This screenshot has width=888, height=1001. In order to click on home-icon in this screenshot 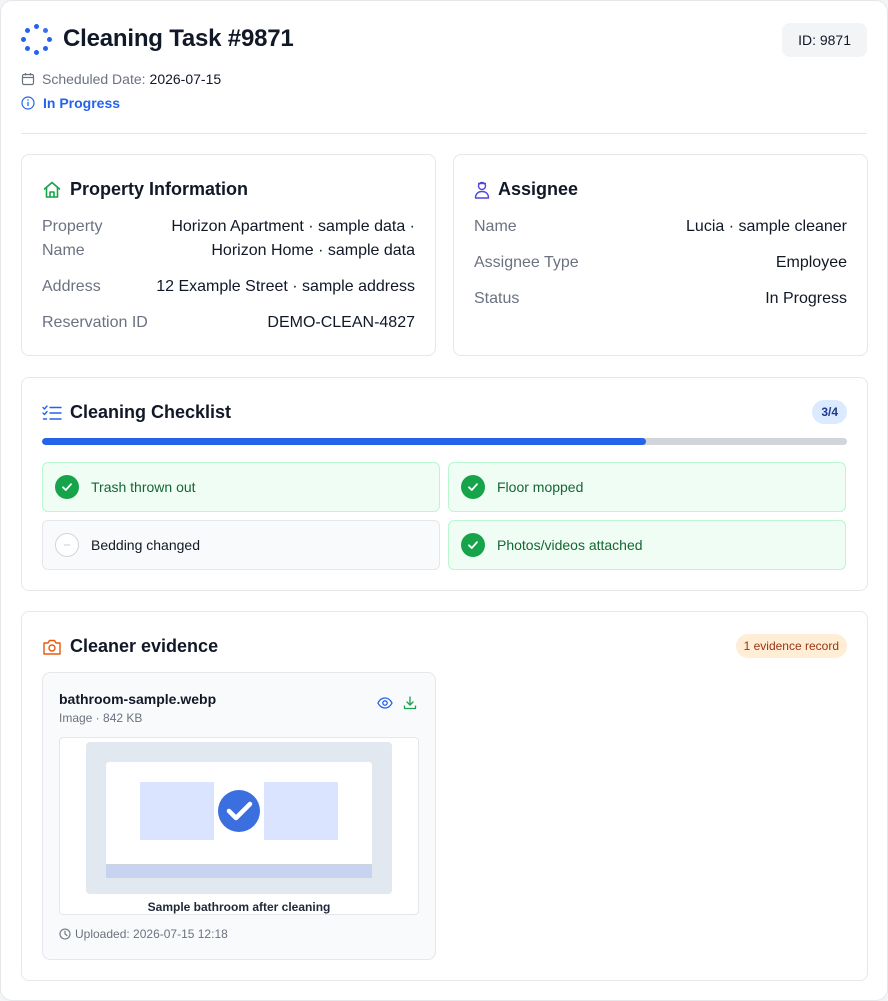, I will do `click(52, 189)`.